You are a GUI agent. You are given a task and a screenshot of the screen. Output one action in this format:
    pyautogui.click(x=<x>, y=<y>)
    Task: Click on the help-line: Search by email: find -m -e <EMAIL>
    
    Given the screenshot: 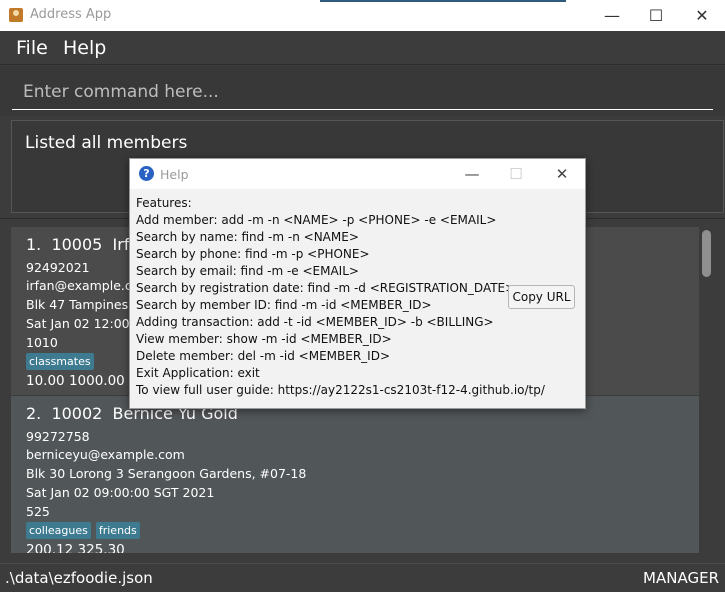 What is the action you would take?
    pyautogui.click(x=247, y=271)
    